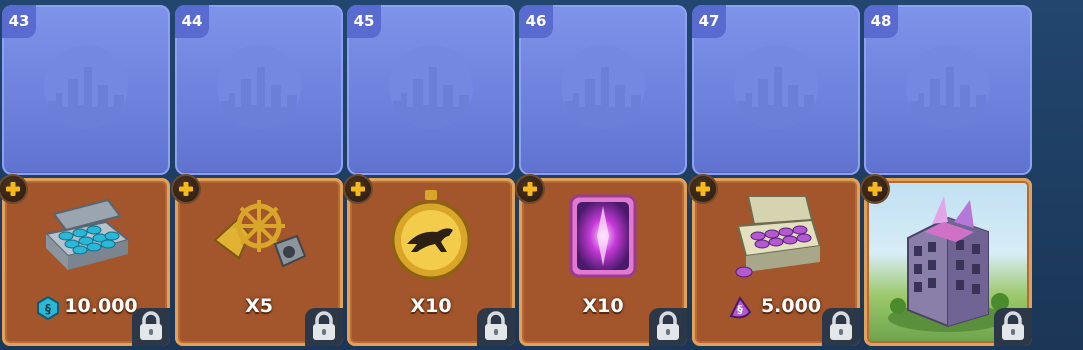 The image size is (1083, 350). Describe the element at coordinates (260, 234) in the screenshot. I see `speedup-items-icon` at that location.